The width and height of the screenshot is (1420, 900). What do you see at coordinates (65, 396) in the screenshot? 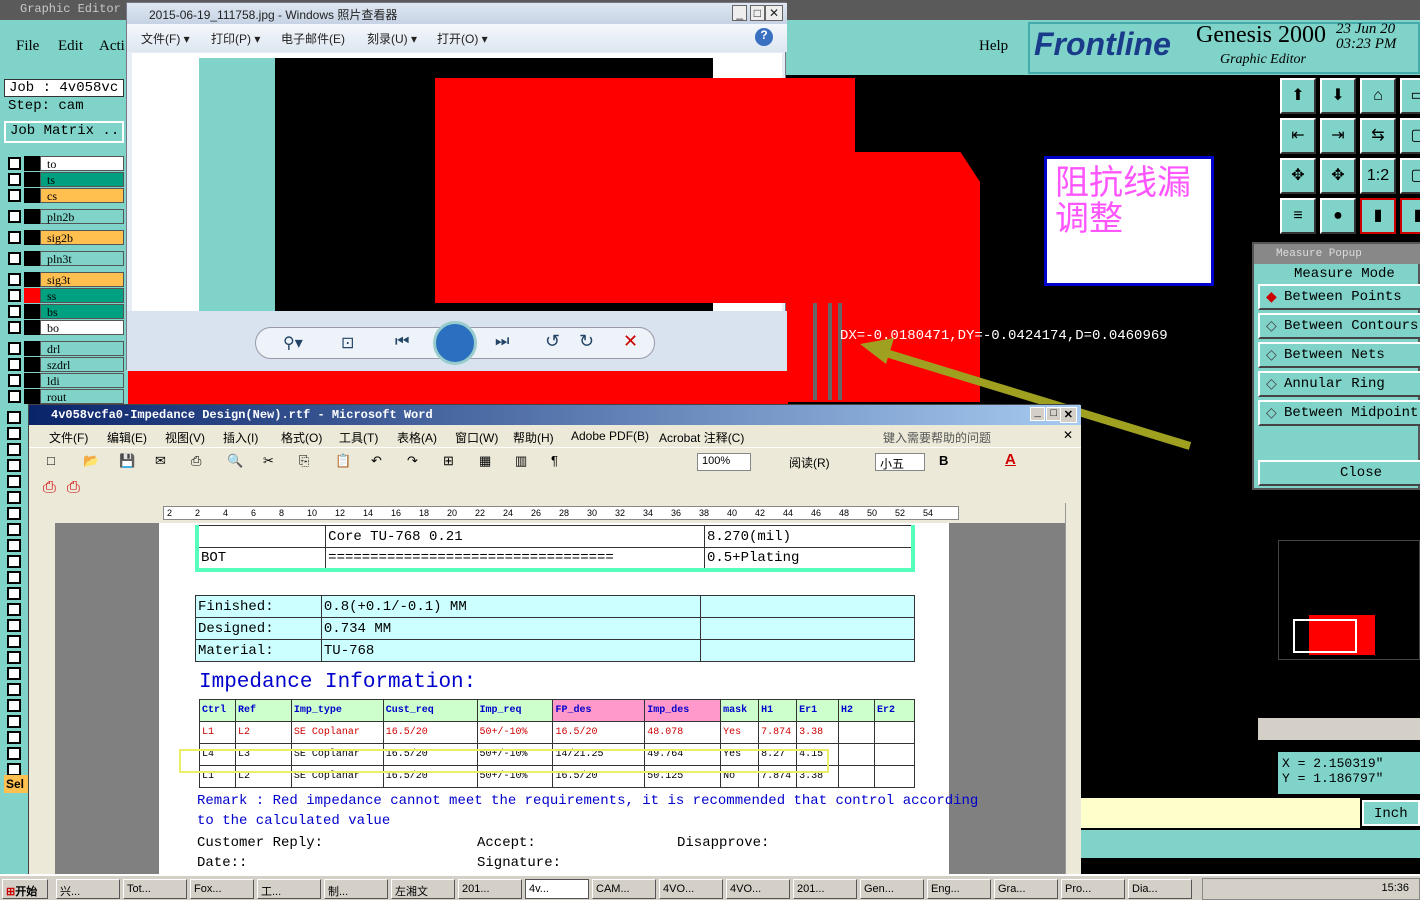
I see `layer-row: rout` at bounding box center [65, 396].